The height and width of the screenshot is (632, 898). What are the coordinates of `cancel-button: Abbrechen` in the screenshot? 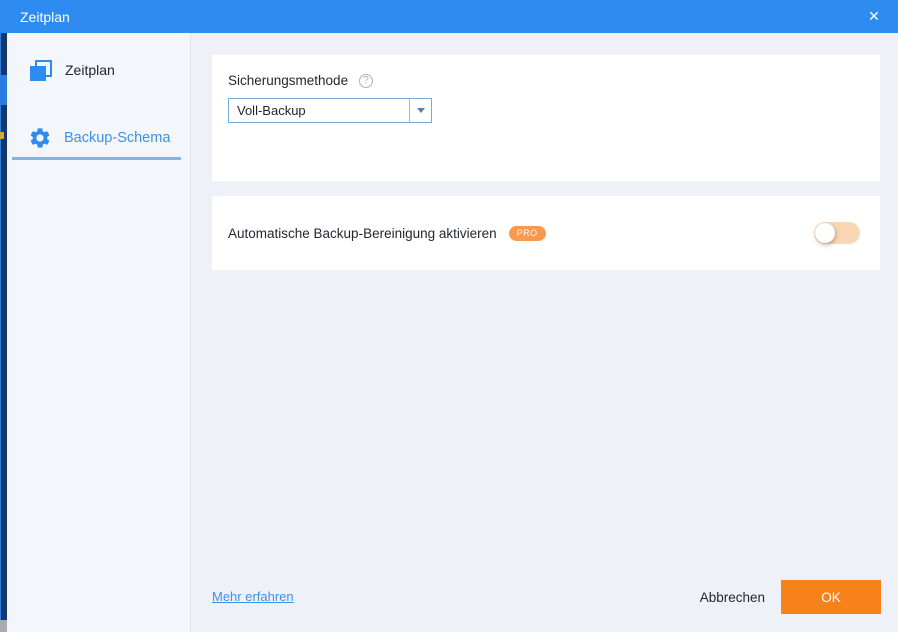 It's located at (732, 597).